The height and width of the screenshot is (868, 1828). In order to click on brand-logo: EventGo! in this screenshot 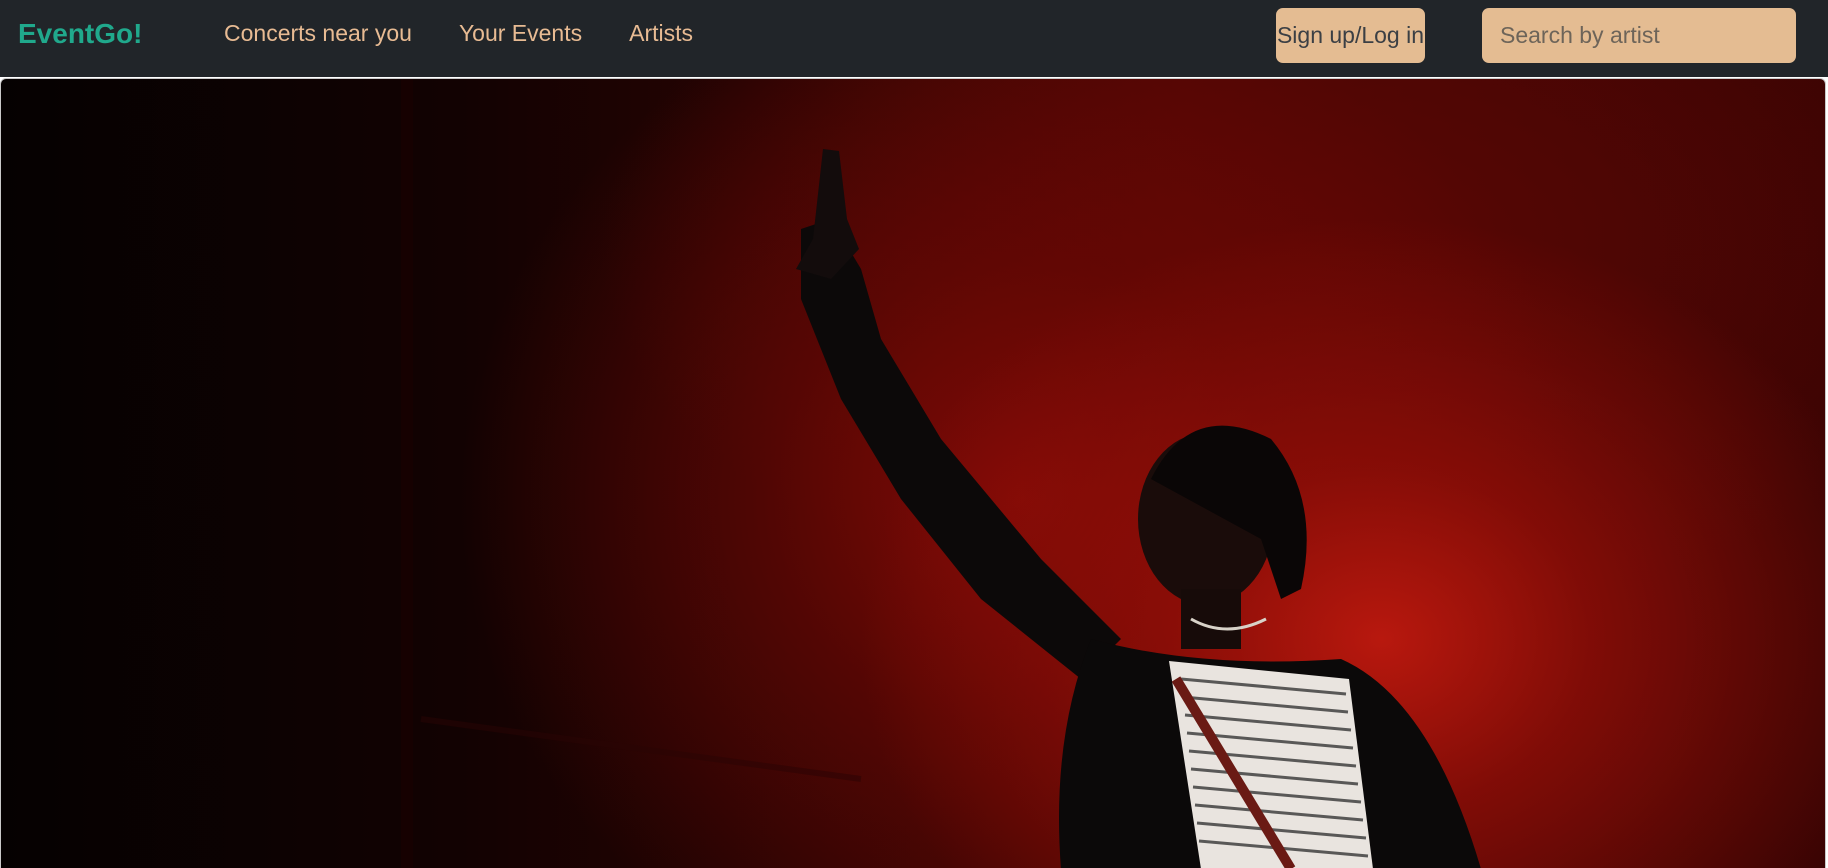, I will do `click(80, 34)`.